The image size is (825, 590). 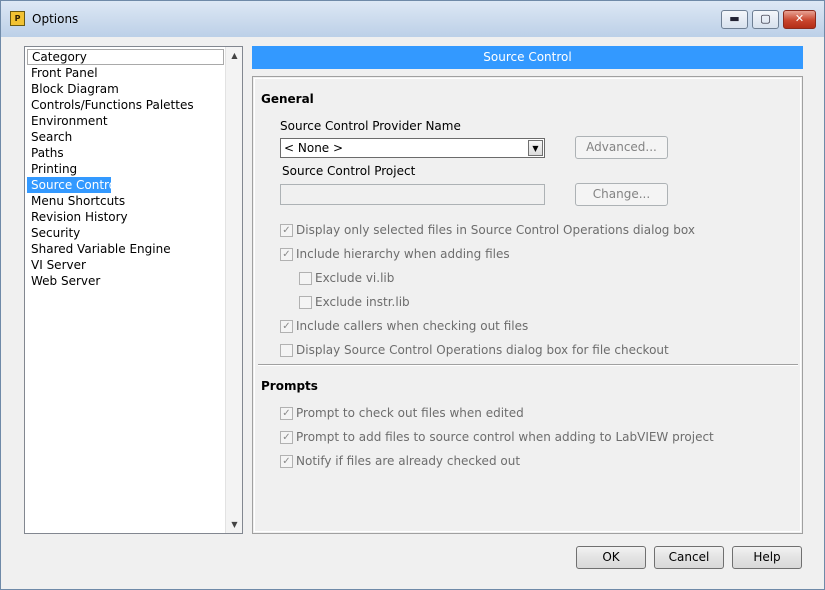 What do you see at coordinates (125, 217) in the screenshot?
I see `category-item-revision-history: Revision History` at bounding box center [125, 217].